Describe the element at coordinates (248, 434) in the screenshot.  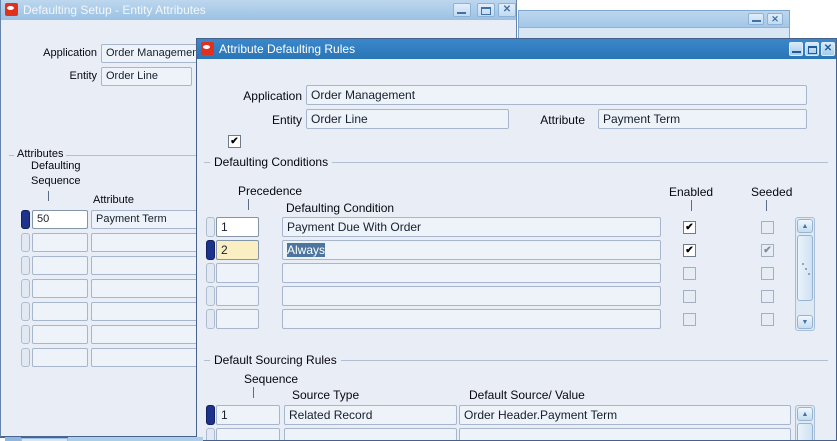
I see `sequence-field` at that location.